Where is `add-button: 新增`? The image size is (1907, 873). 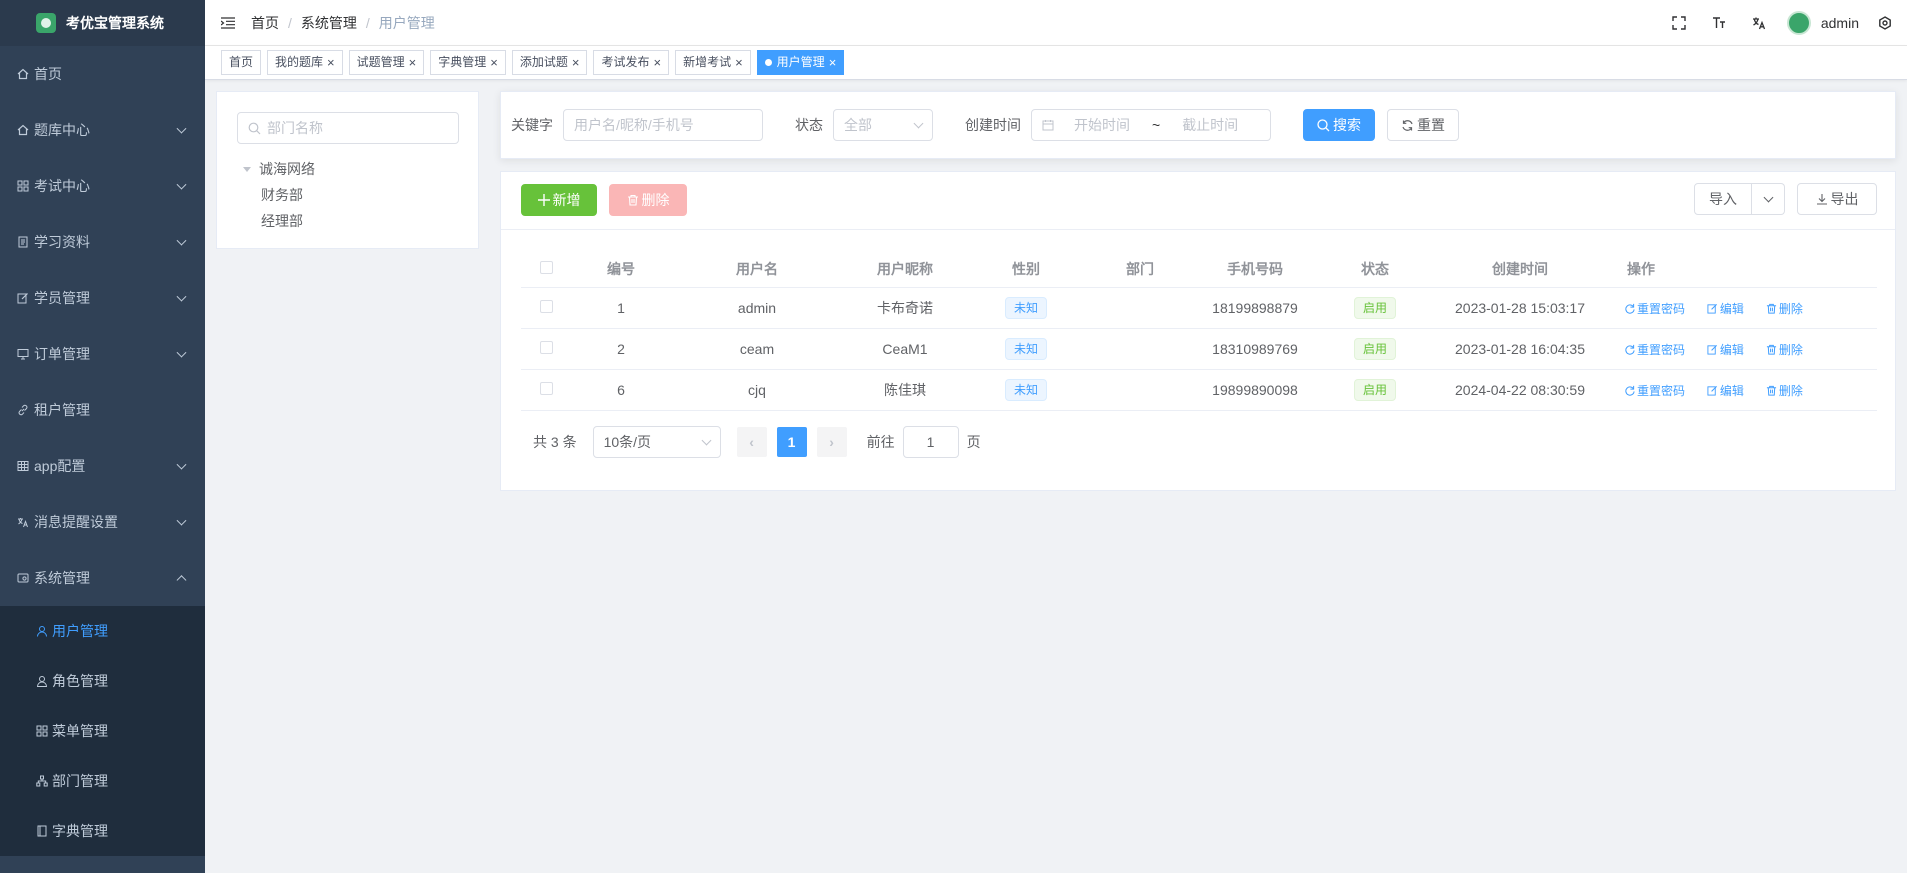 add-button: 新增 is located at coordinates (559, 200).